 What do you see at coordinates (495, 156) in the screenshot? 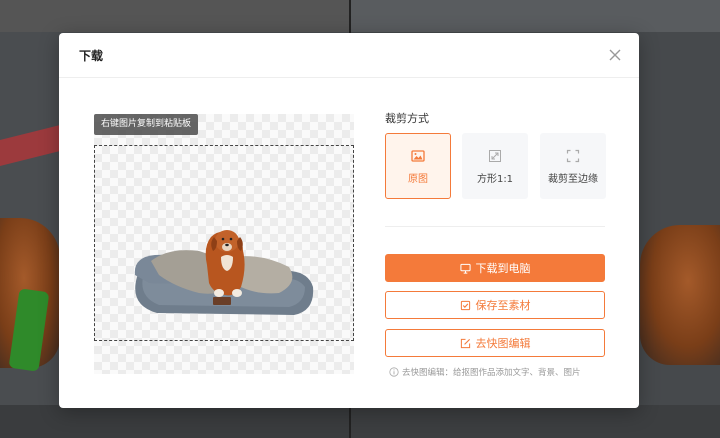
I see `square-expand-icon` at bounding box center [495, 156].